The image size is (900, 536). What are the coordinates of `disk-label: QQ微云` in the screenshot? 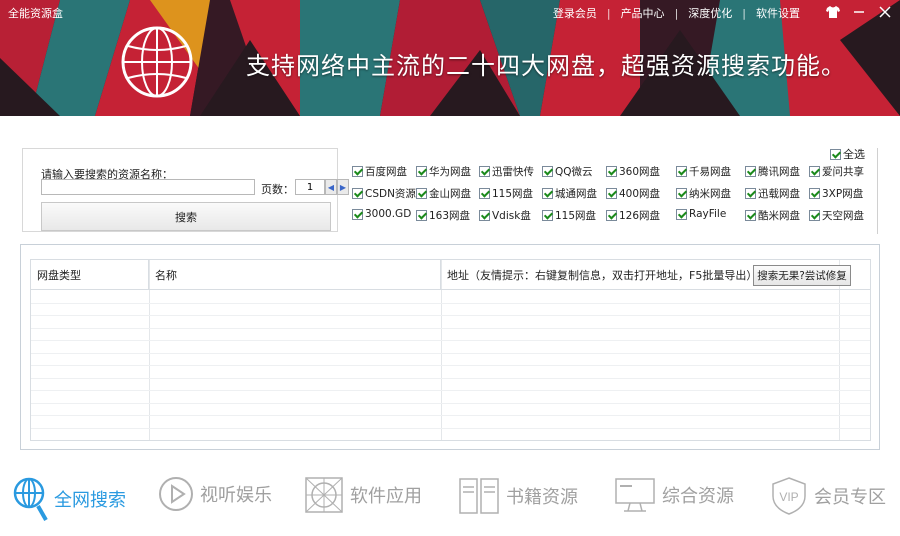 It's located at (574, 172).